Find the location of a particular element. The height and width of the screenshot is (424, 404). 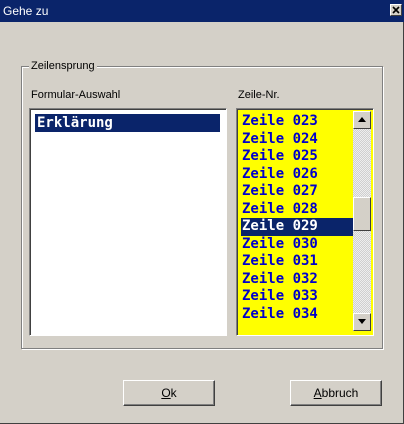

list-item: Zeile 034 is located at coordinates (297, 315).